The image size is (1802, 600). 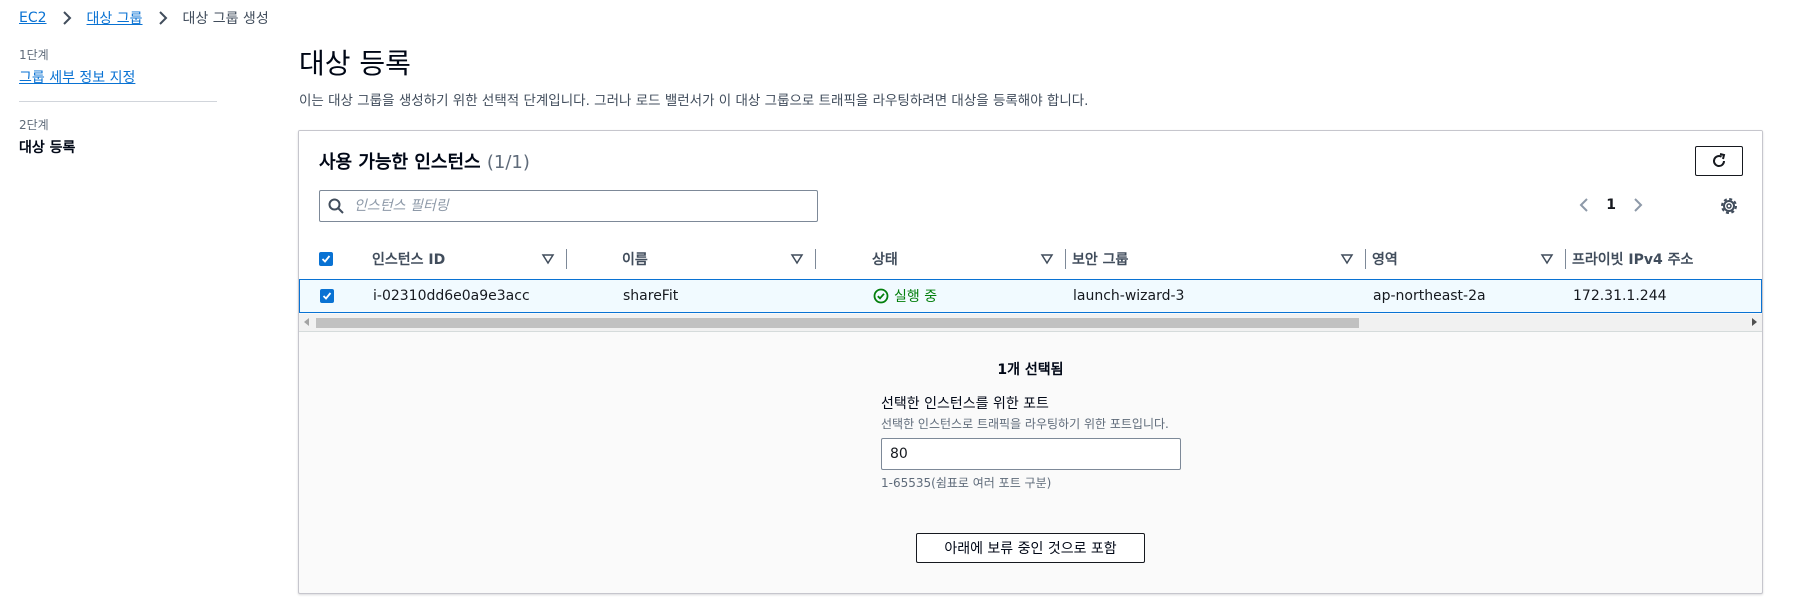 What do you see at coordinates (1633, 260) in the screenshot?
I see `column-label: 프라이빗 IPv4 주소` at bounding box center [1633, 260].